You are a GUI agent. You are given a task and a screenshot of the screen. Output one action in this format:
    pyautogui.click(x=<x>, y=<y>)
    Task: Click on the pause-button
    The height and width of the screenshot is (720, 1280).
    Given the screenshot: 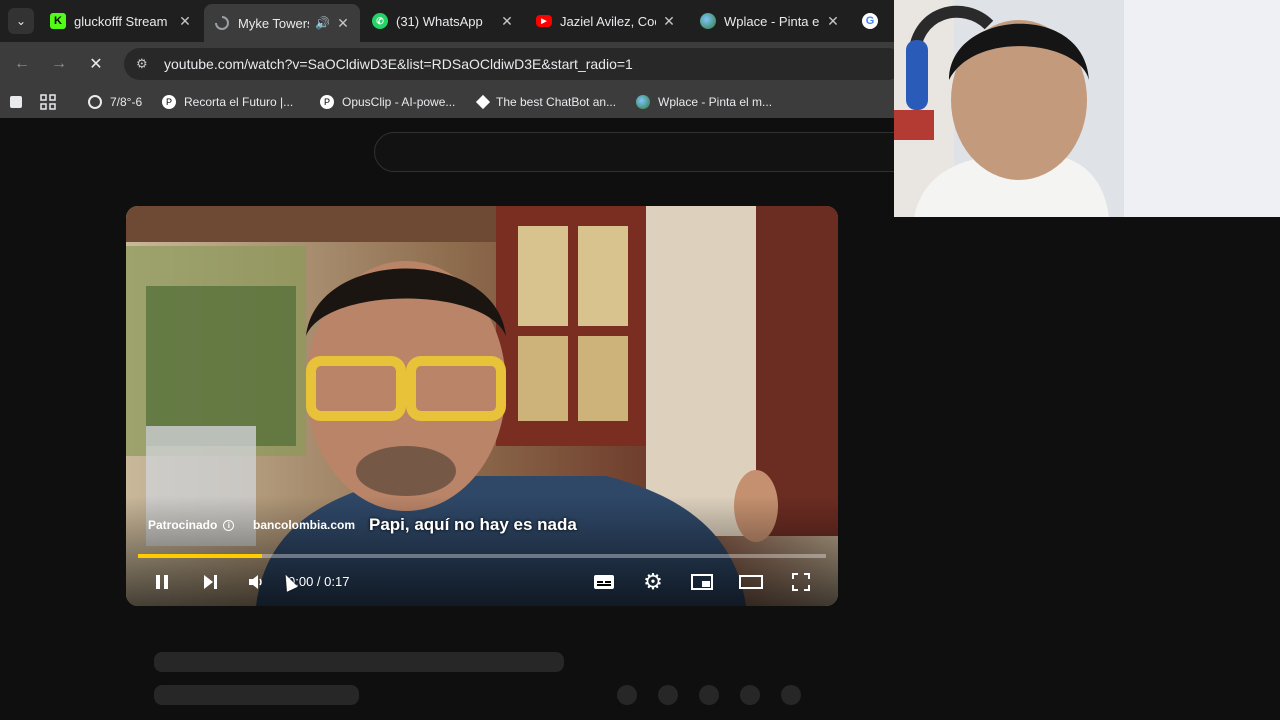 What is the action you would take?
    pyautogui.click(x=162, y=582)
    